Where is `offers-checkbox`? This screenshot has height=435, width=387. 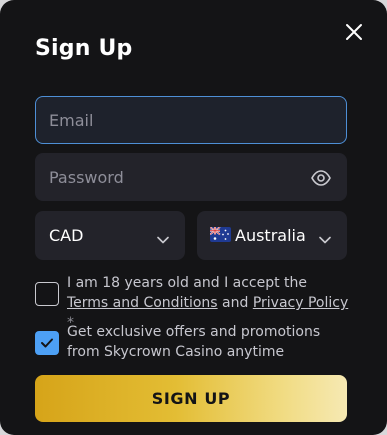 offers-checkbox is located at coordinates (47, 343).